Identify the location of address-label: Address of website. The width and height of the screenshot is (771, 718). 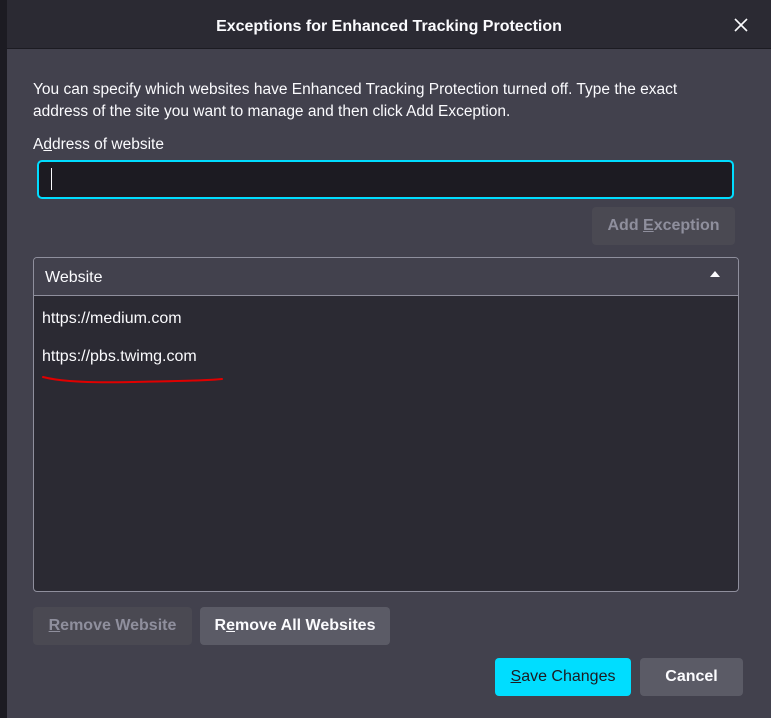
(98, 145).